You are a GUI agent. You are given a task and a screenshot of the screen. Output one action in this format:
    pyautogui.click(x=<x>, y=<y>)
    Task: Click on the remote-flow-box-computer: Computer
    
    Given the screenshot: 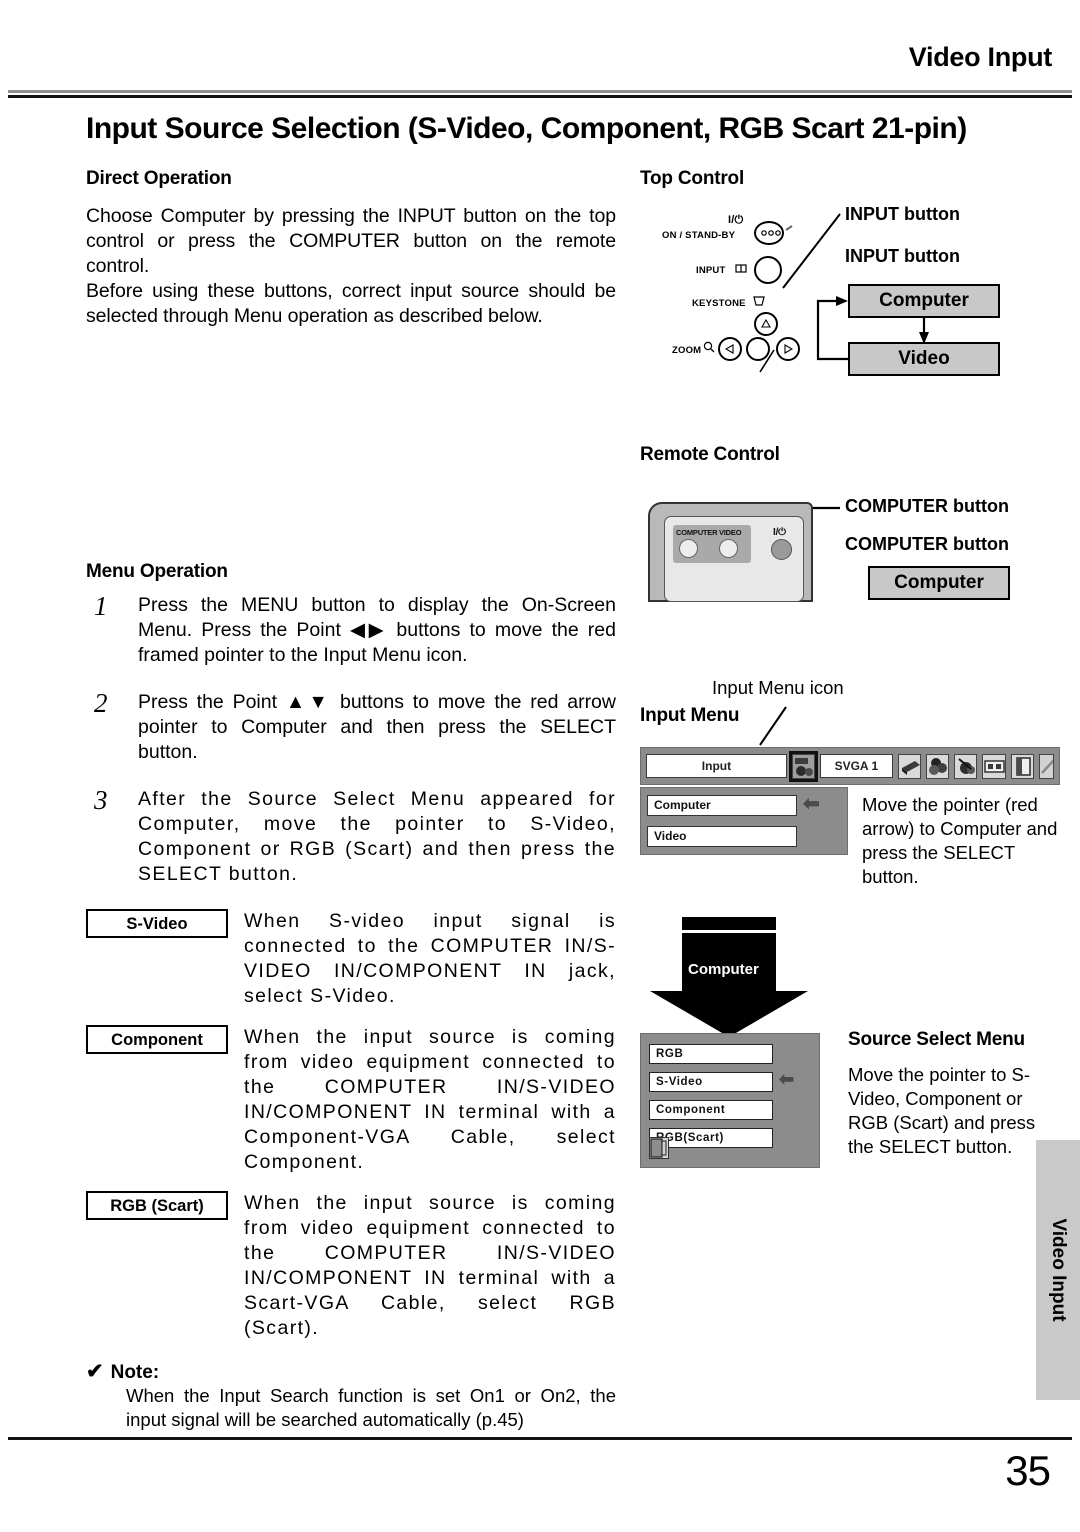 What is the action you would take?
    pyautogui.click(x=939, y=583)
    